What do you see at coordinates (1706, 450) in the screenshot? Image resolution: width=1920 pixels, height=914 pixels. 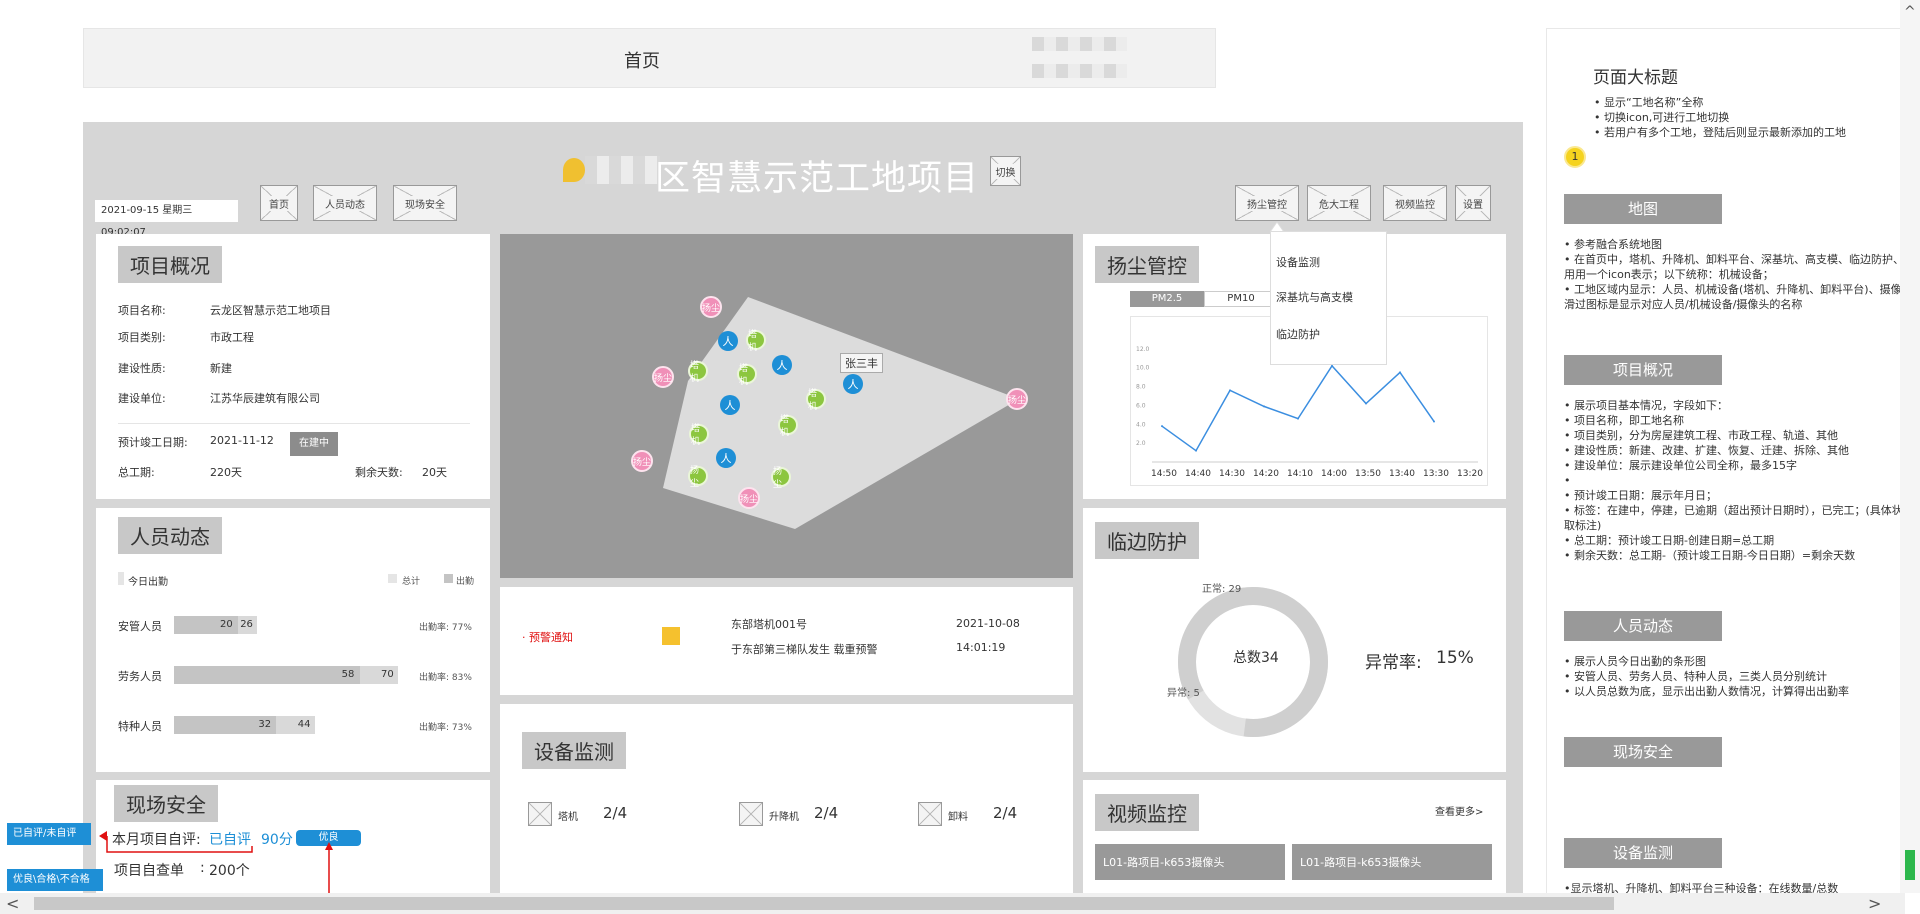 I see `note-line: • 建设性质：新建、改建、扩建、恢复、迁建、拆除、其他` at bounding box center [1706, 450].